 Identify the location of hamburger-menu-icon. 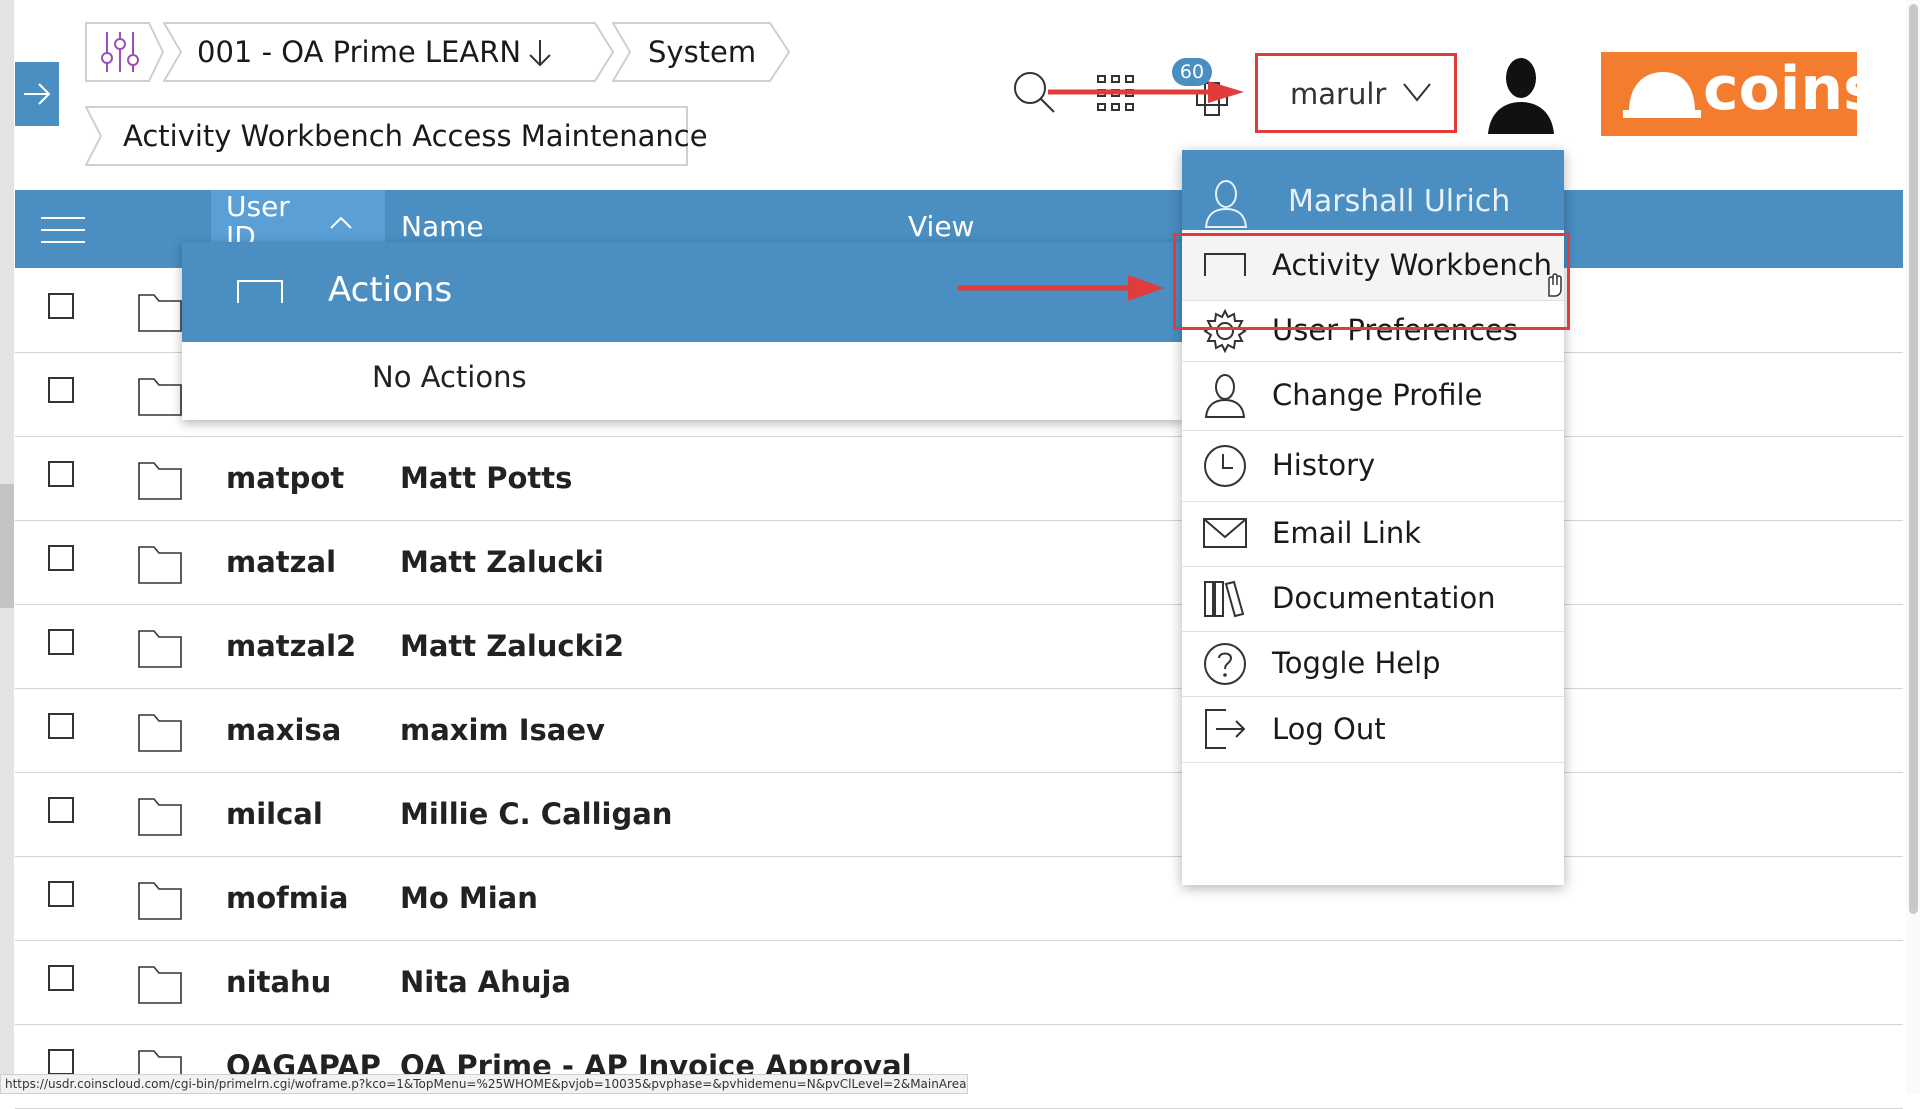
(63, 230).